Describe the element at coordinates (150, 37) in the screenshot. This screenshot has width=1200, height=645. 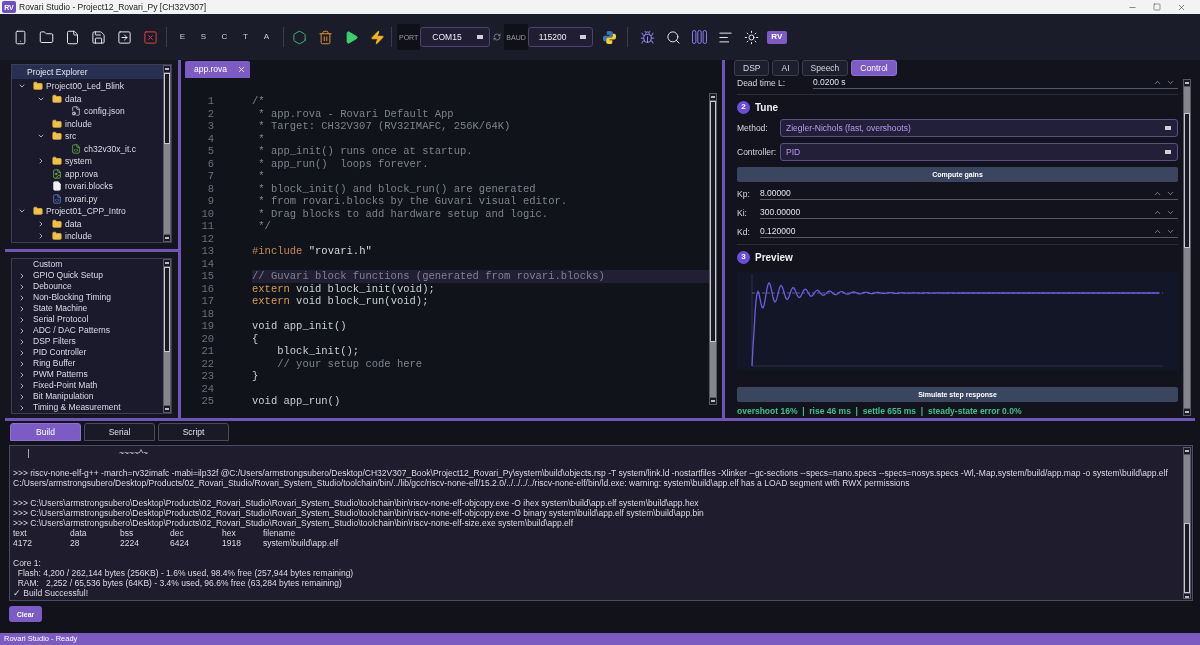
I see `close-box-icon` at that location.